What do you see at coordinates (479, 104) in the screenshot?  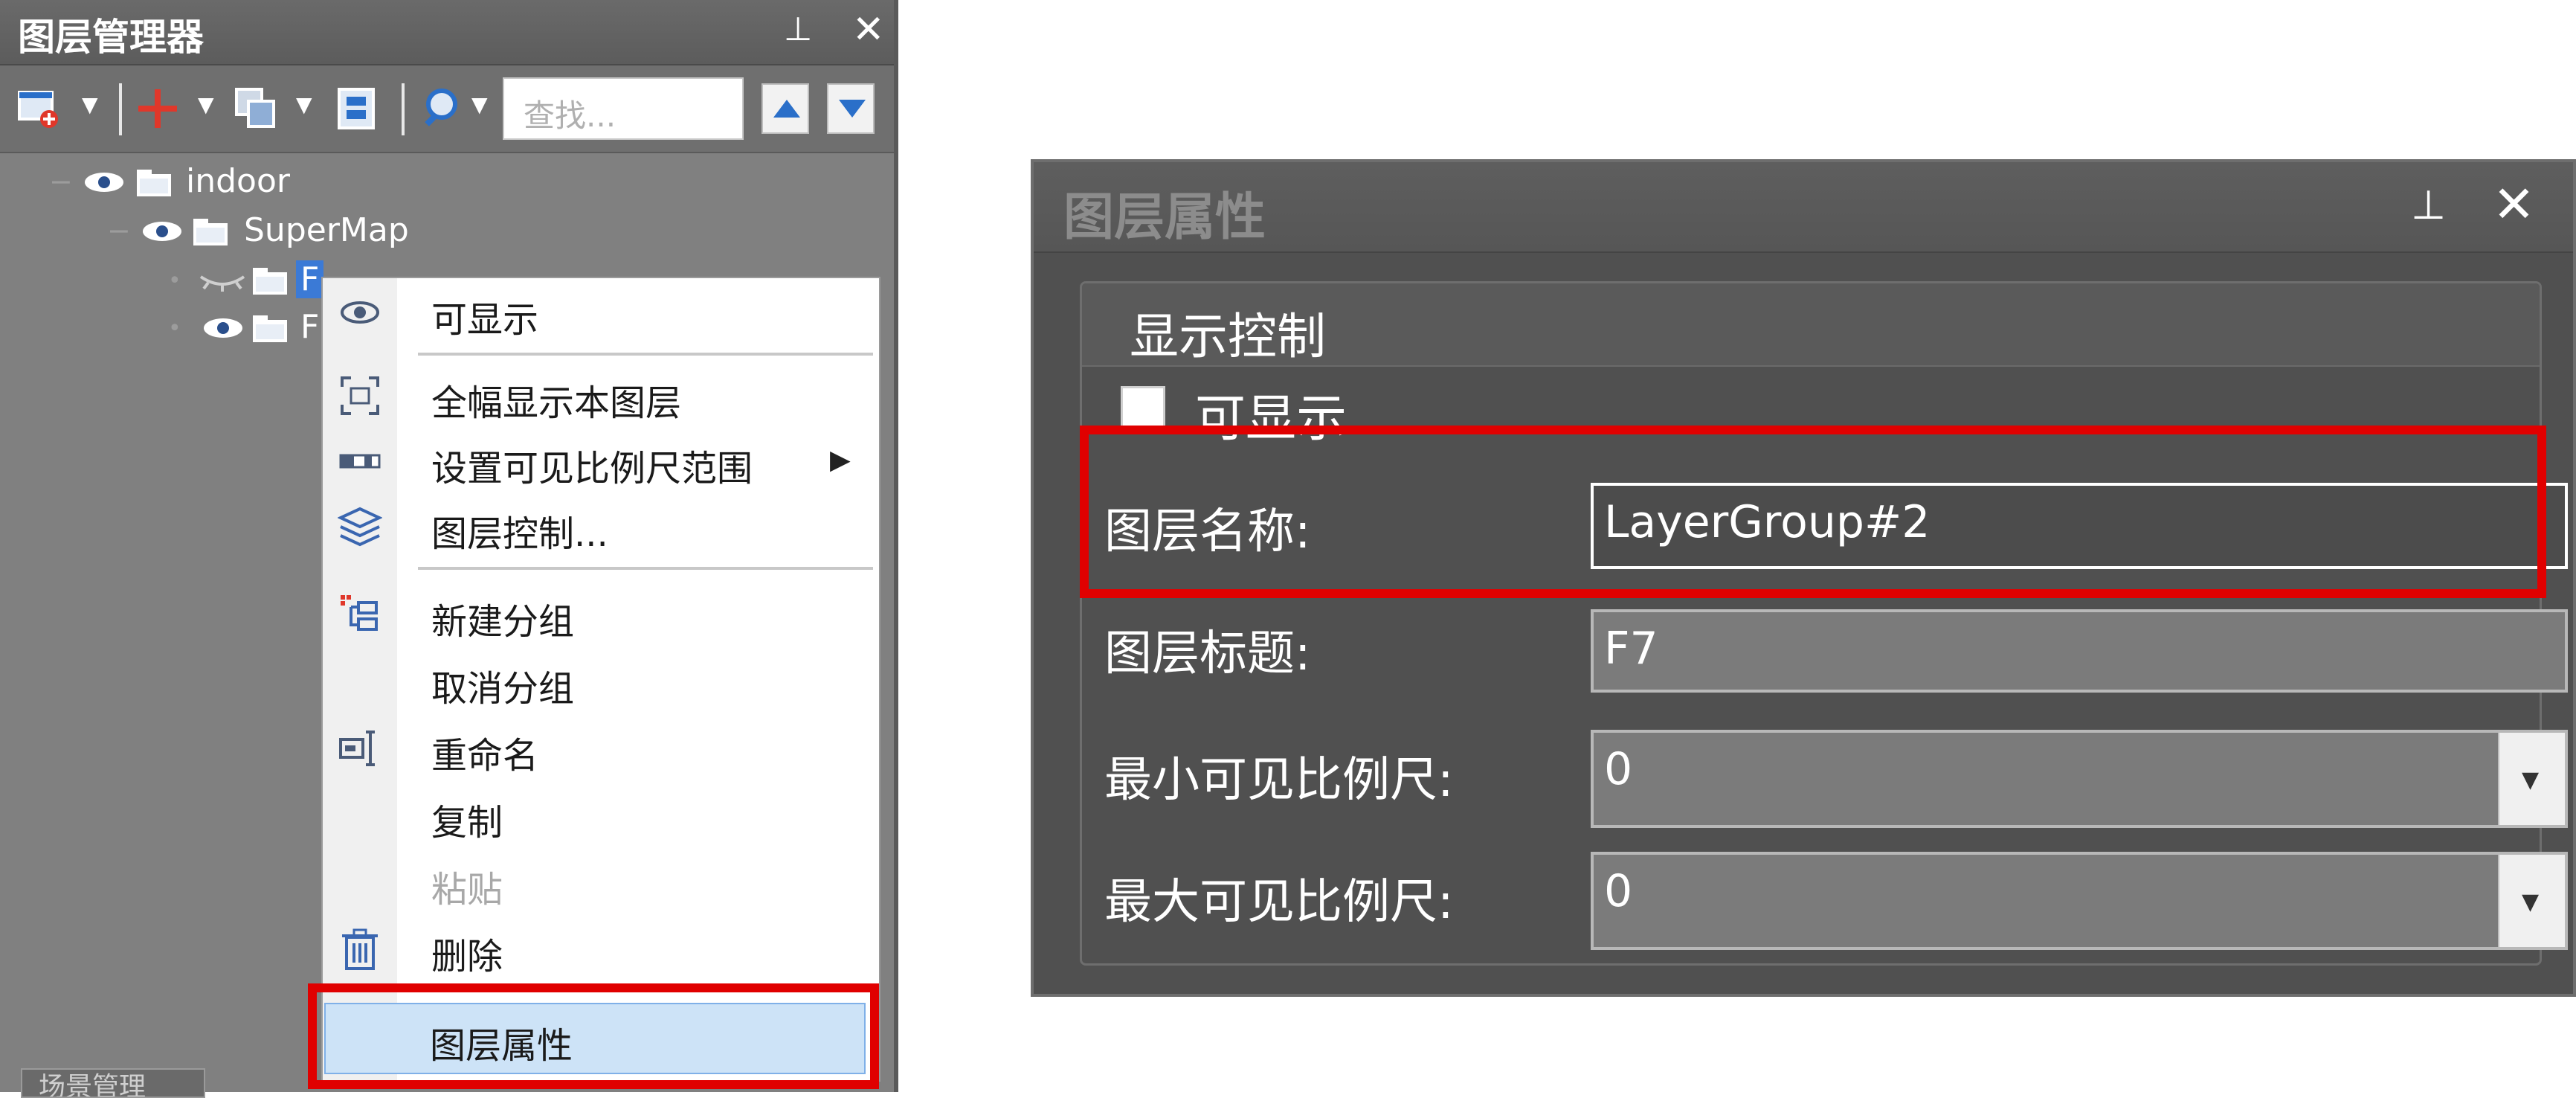 I see `find-dropdown-icon: ▼` at bounding box center [479, 104].